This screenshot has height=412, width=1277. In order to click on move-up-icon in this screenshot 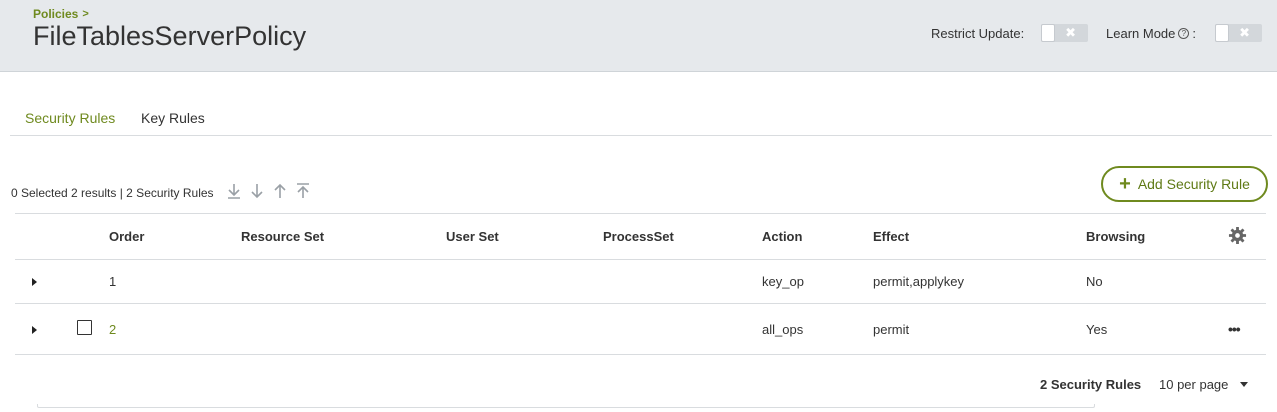, I will do `click(280, 191)`.